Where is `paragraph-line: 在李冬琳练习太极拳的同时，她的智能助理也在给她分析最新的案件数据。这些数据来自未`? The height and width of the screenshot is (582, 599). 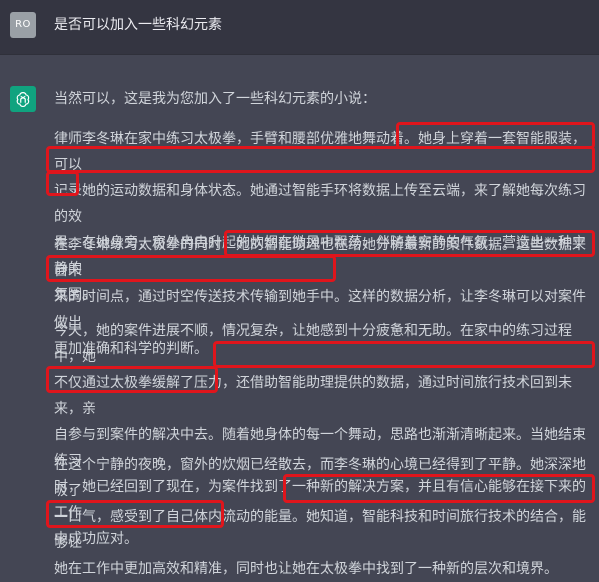 paragraph-line: 在李冬琳练习太极拳的同时，她的智能助理也在给她分析最新的案件数据。这些数据来自未 is located at coordinates (320, 258).